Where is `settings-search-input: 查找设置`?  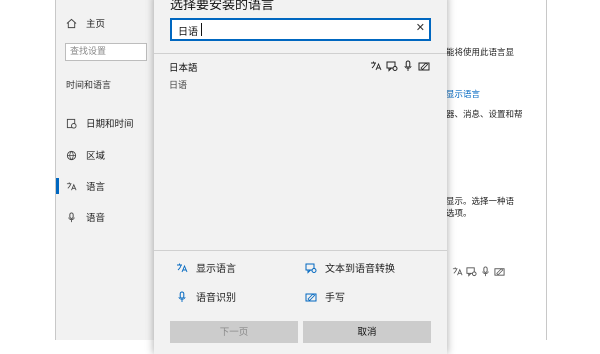
settings-search-input: 查找设置 is located at coordinates (106, 52).